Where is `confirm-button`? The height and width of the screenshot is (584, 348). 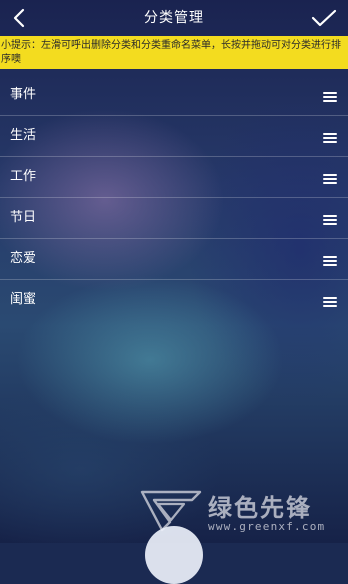
confirm-button is located at coordinates (324, 18).